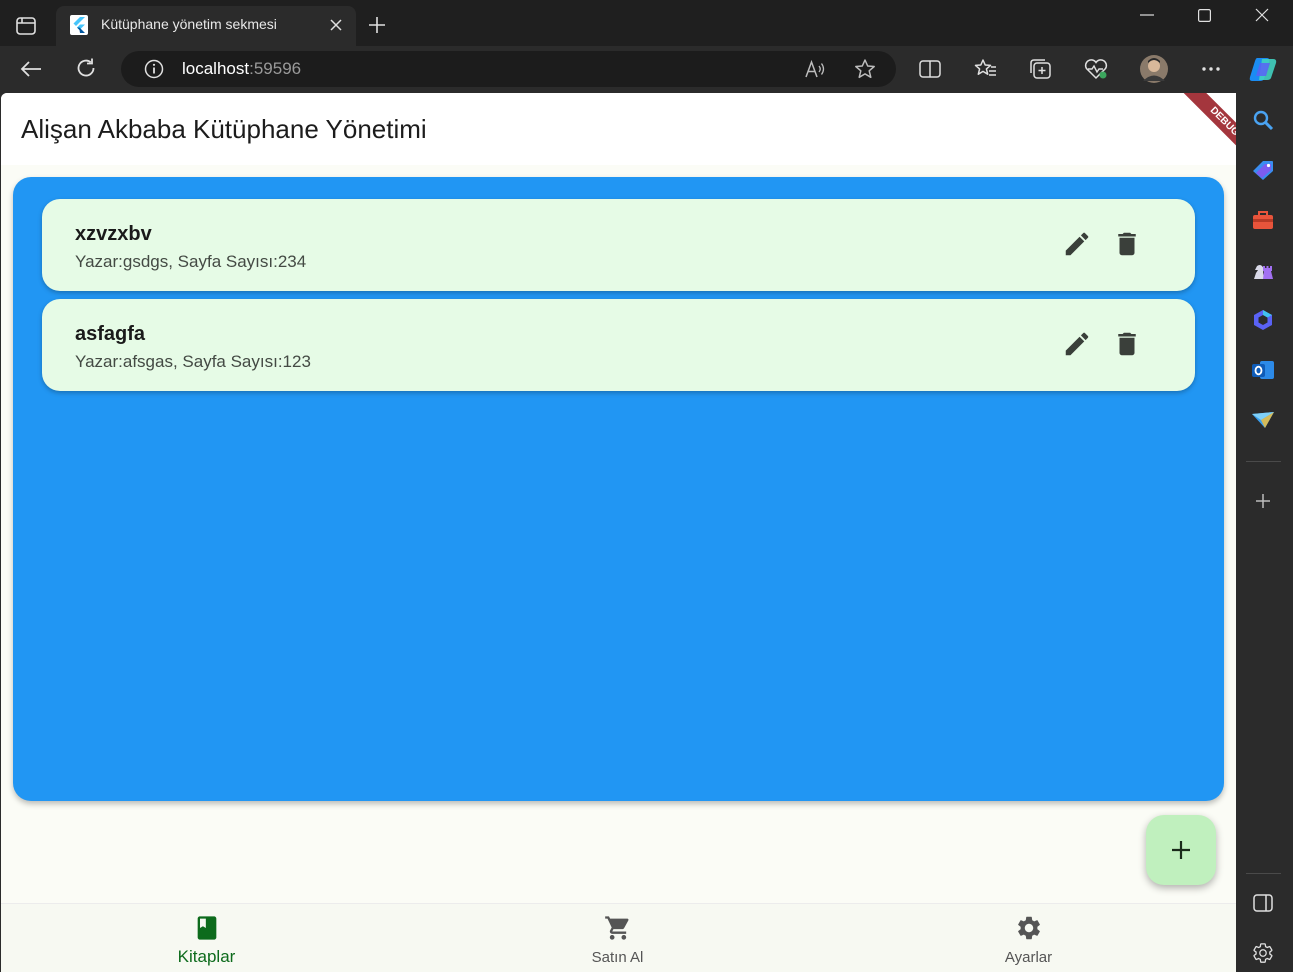 This screenshot has width=1293, height=972. I want to click on add-book-button, so click(1181, 850).